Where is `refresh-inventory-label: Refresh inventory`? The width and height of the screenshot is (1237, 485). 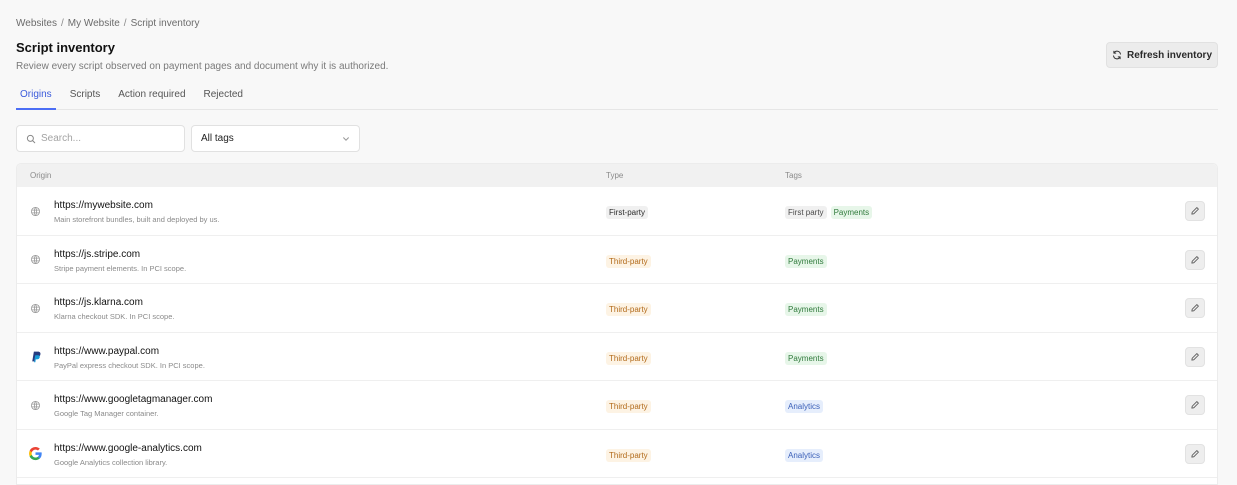
refresh-inventory-label: Refresh inventory is located at coordinates (1169, 55).